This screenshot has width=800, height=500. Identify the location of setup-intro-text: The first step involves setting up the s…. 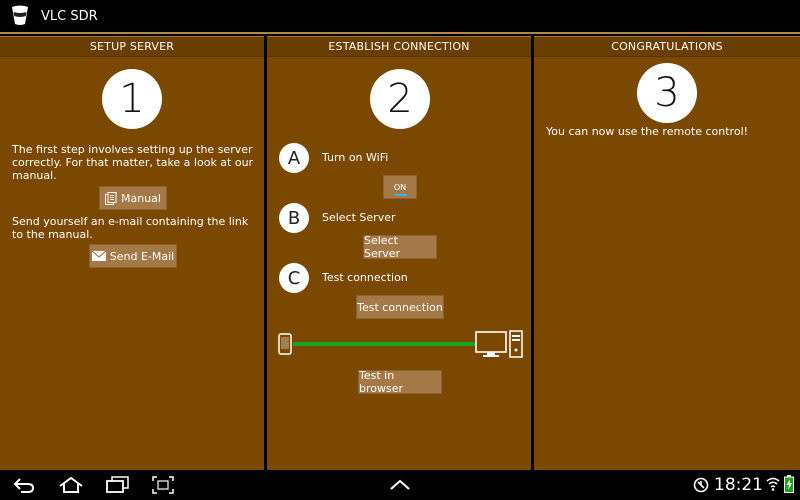
(133, 162).